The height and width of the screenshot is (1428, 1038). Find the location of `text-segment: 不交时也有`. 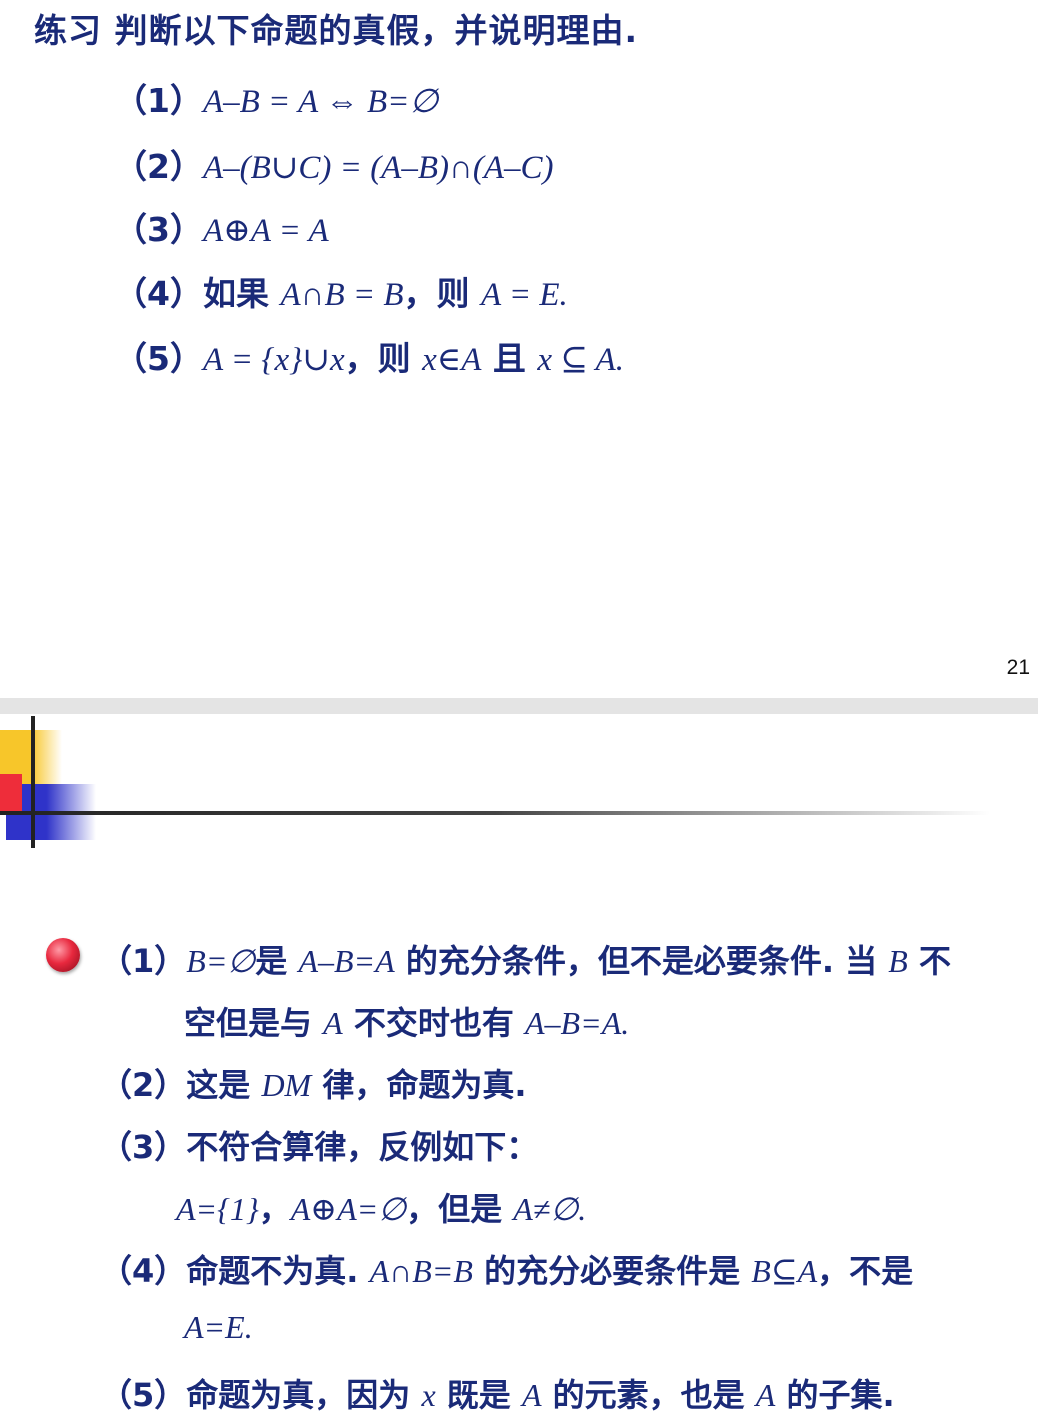

text-segment: 不交时也有 is located at coordinates (433, 1023).